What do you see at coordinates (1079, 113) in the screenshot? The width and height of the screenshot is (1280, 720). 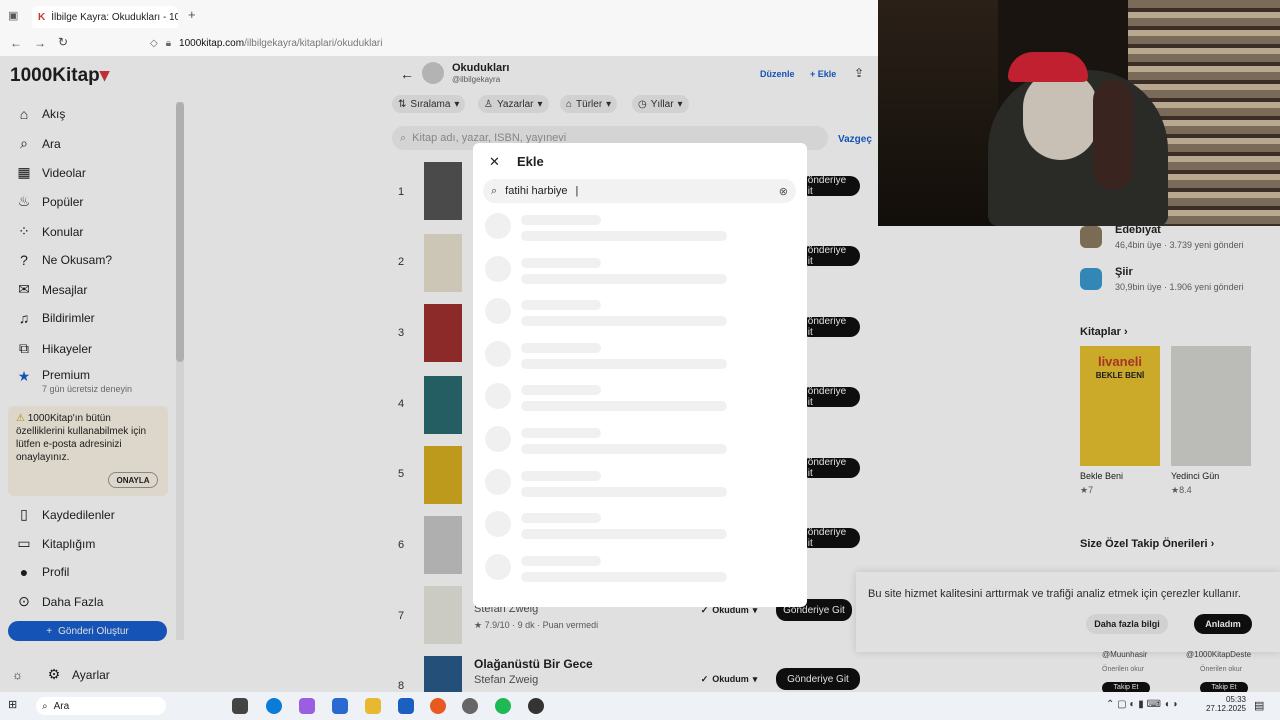 I see `webcam-overlay` at bounding box center [1079, 113].